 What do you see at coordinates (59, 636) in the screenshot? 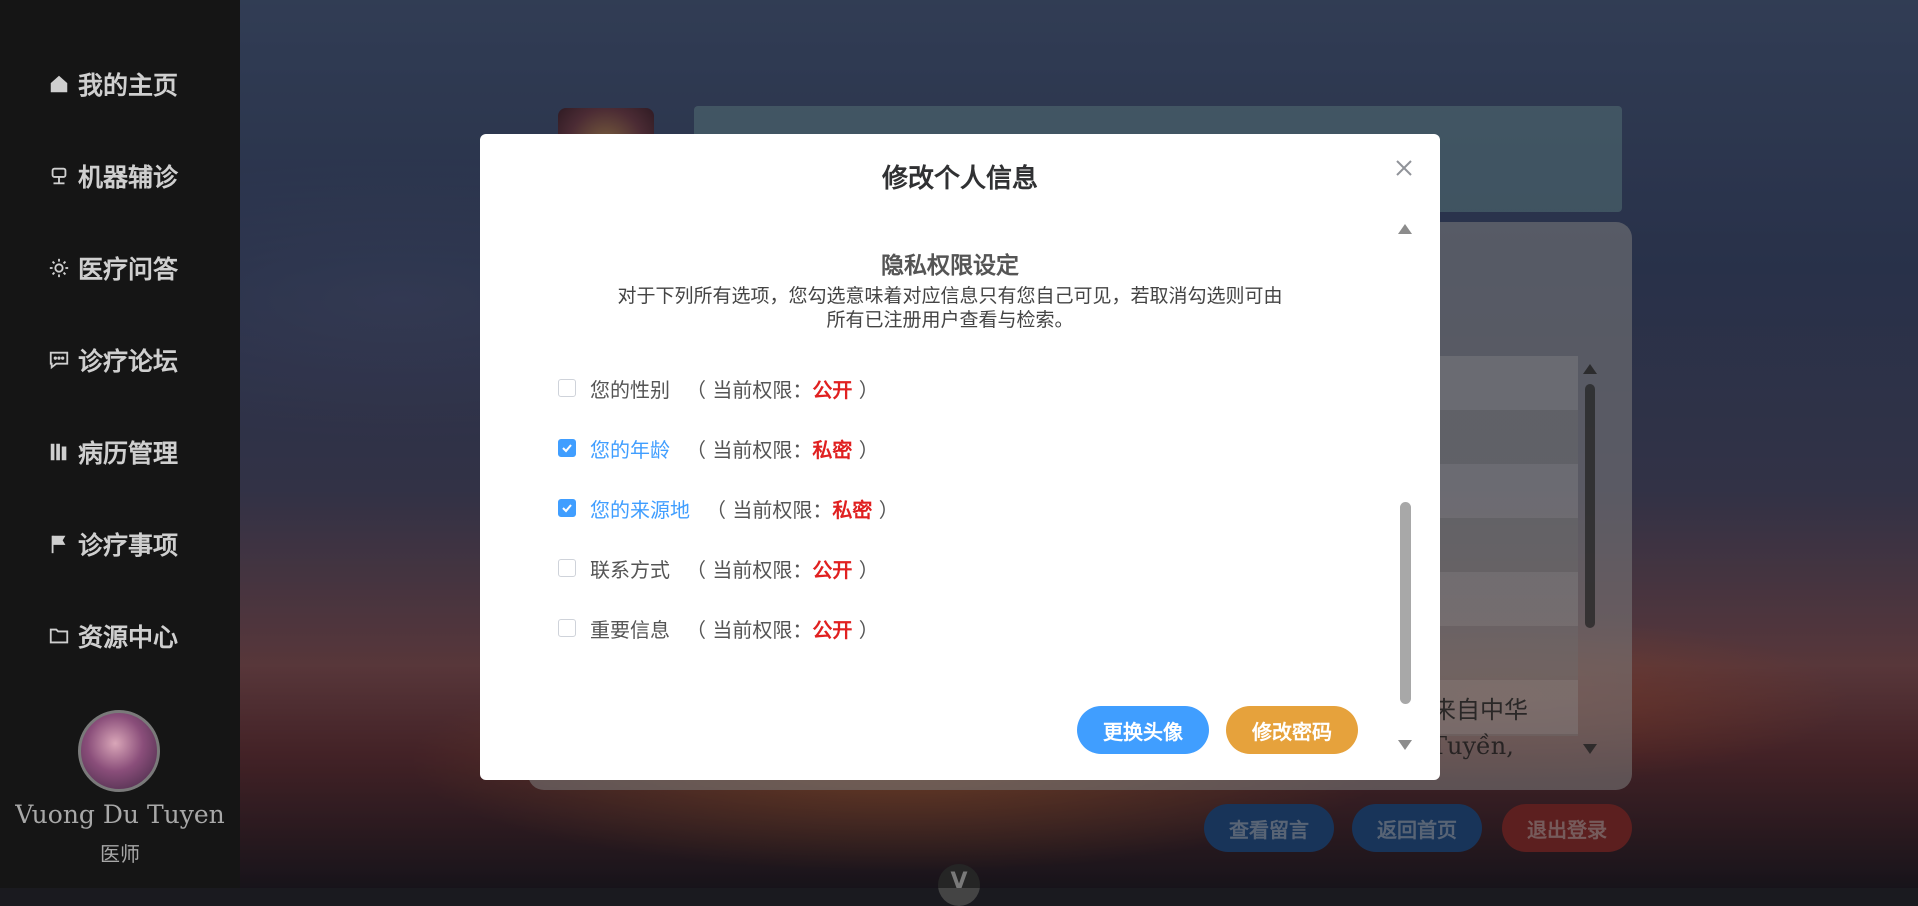
I see `folder-icon` at bounding box center [59, 636].